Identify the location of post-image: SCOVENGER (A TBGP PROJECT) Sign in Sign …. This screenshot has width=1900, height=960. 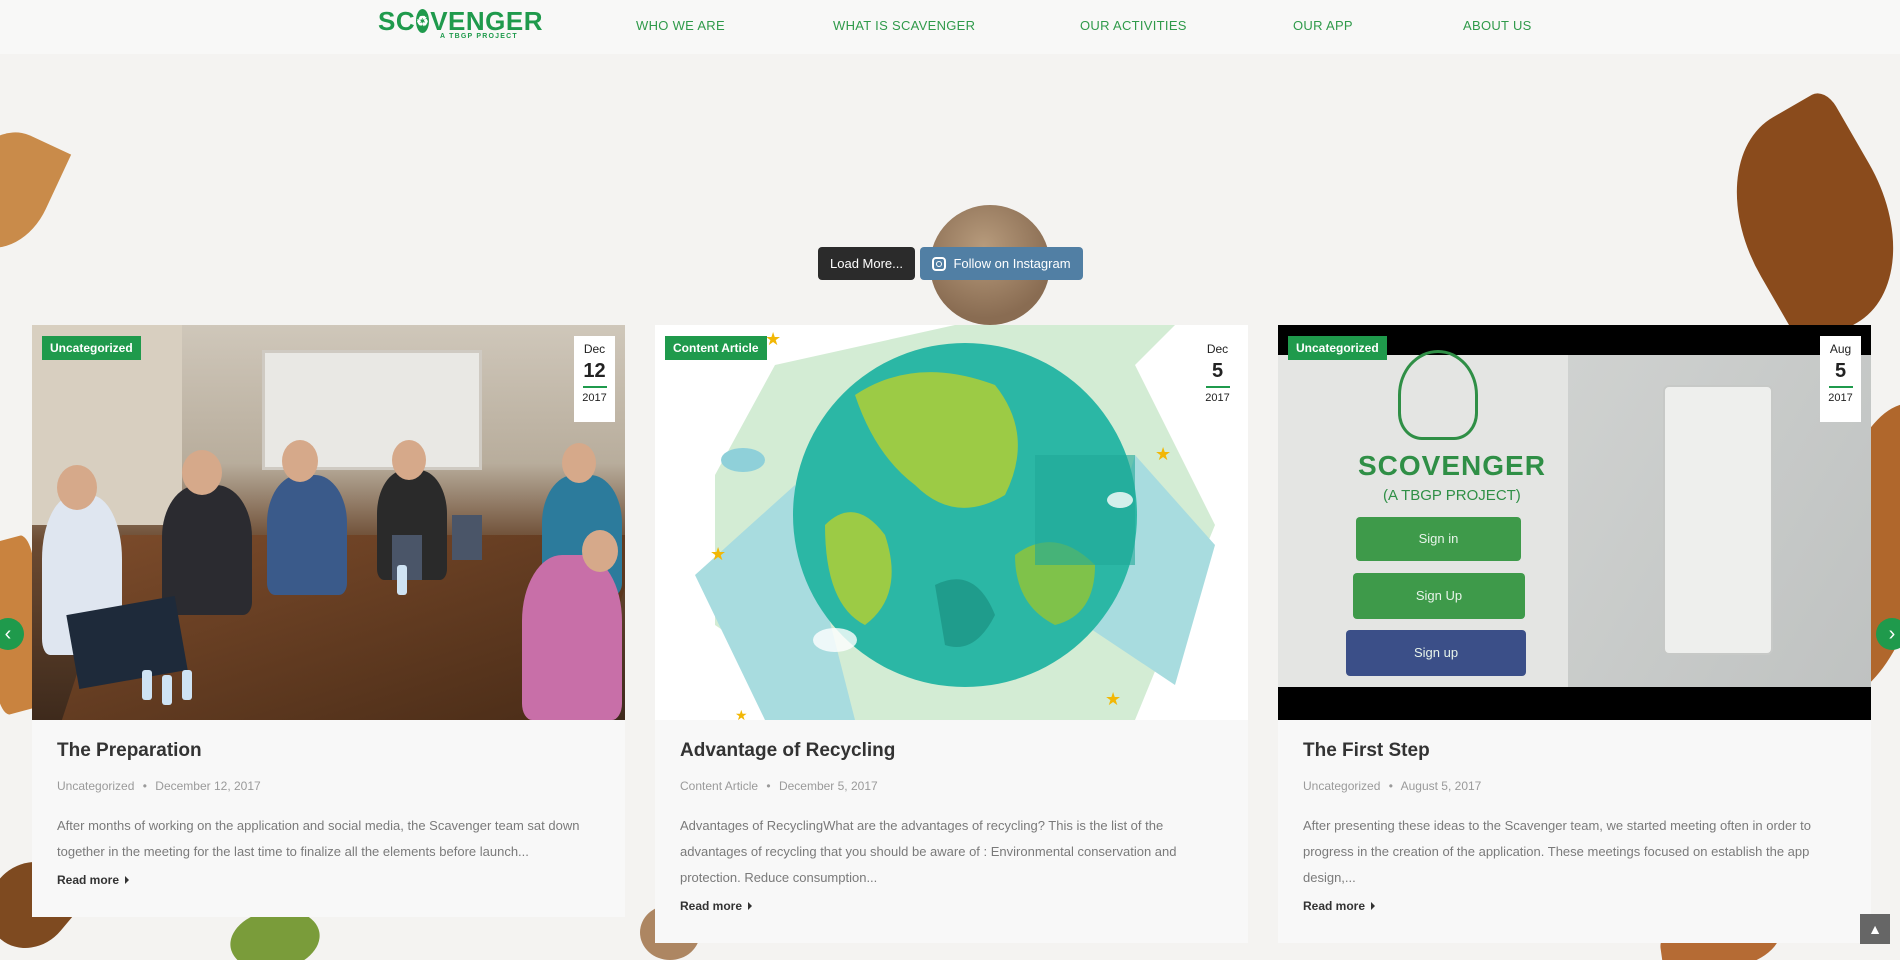
(1574, 522).